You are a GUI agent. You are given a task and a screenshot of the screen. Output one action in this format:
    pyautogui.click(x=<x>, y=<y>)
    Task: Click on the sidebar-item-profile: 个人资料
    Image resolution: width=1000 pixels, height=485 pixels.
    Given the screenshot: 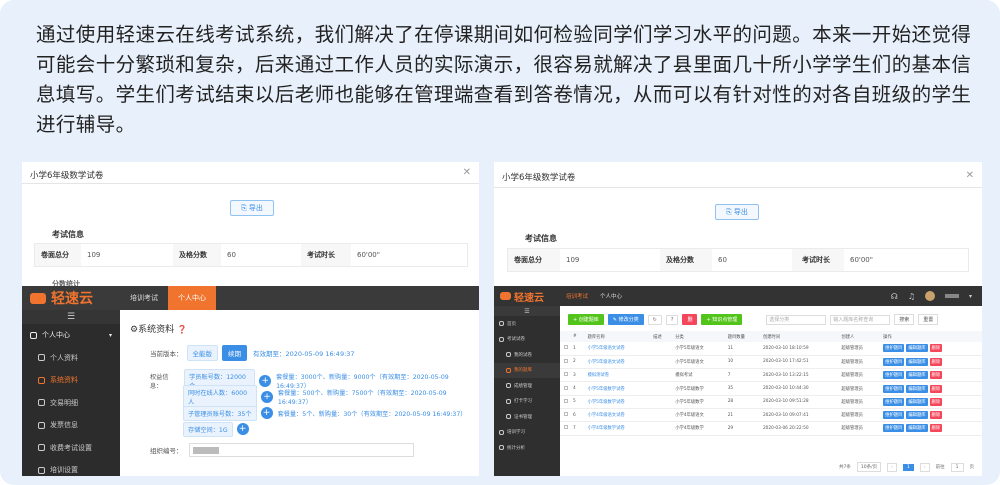 What is the action you would take?
    pyautogui.click(x=71, y=358)
    